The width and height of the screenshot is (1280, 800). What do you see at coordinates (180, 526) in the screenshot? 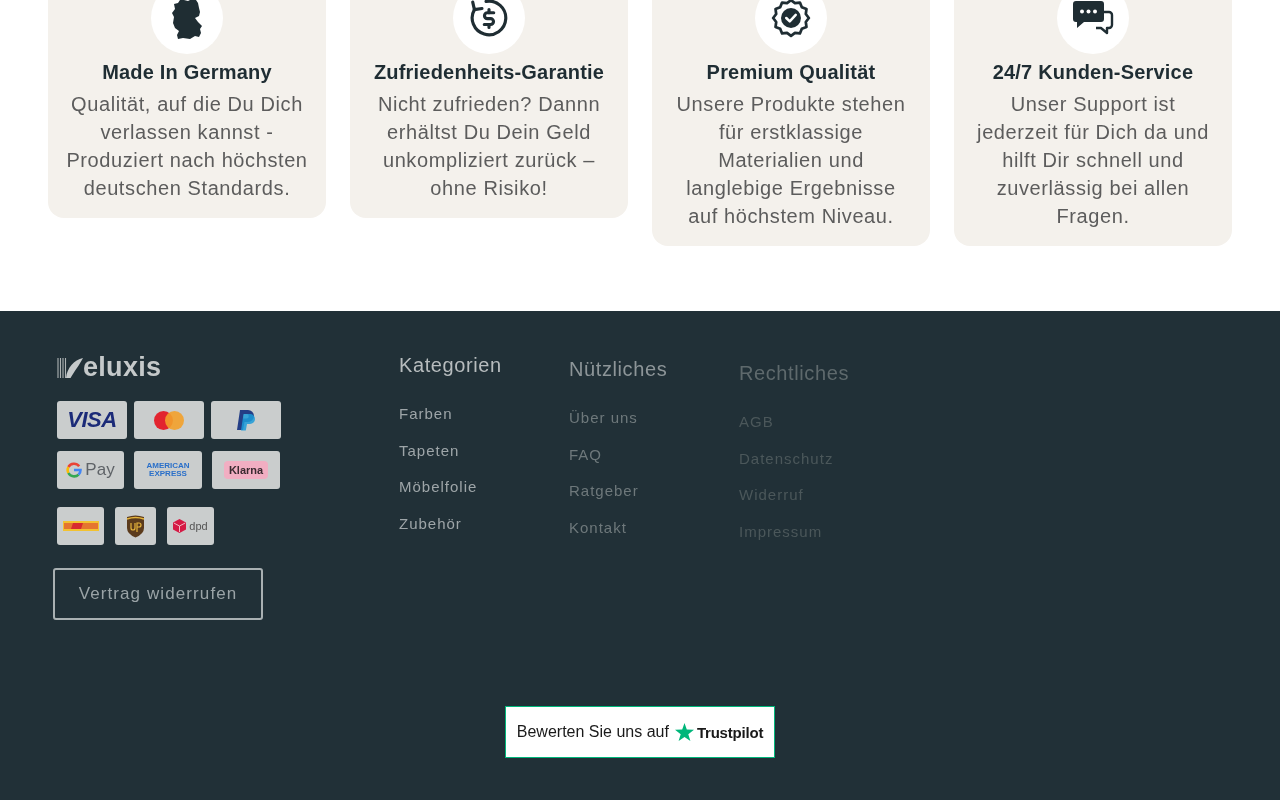
I see `cube-icon` at bounding box center [180, 526].